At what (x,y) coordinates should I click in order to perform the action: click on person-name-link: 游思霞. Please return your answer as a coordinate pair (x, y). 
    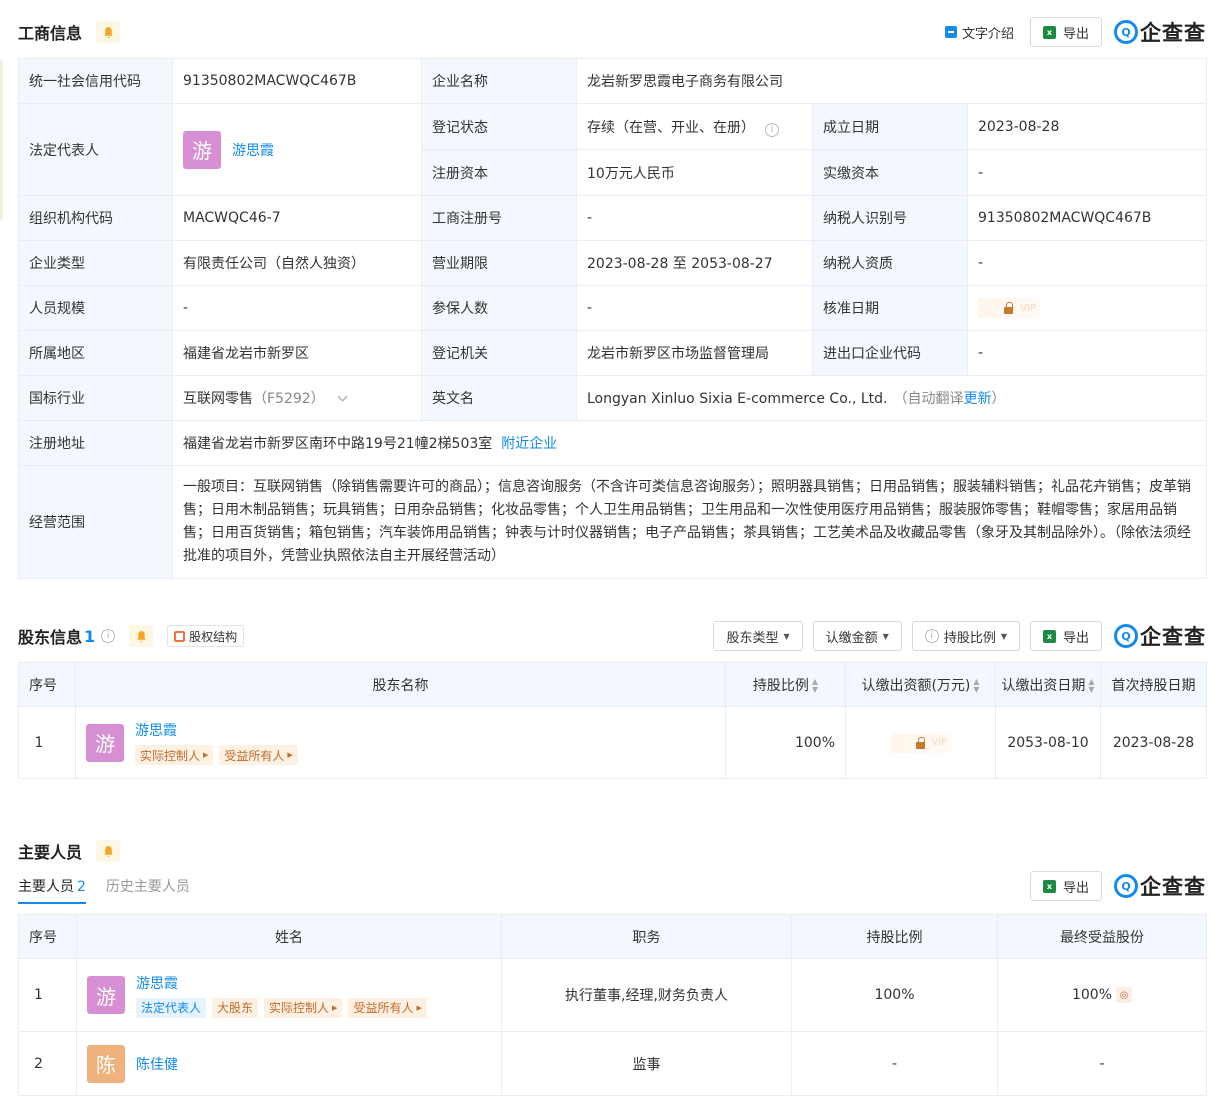
    Looking at the image, I should click on (284, 983).